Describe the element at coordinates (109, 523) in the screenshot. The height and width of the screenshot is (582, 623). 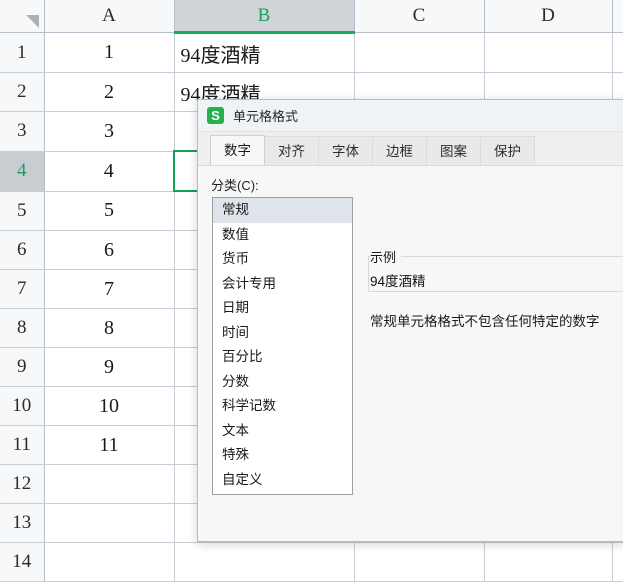
I see `cell-a13` at that location.